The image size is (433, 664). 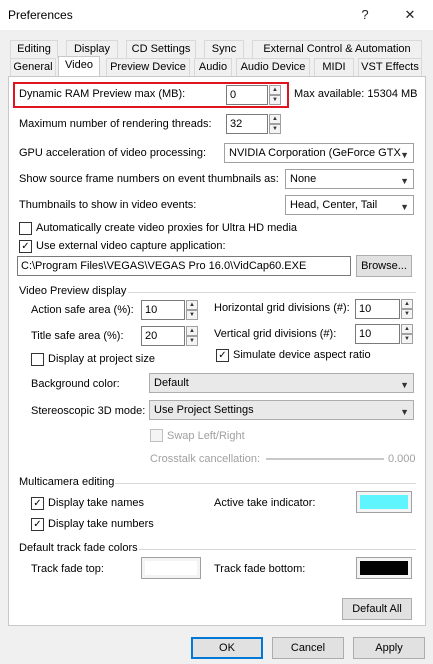 What do you see at coordinates (389, 648) in the screenshot?
I see `apply-button: Apply` at bounding box center [389, 648].